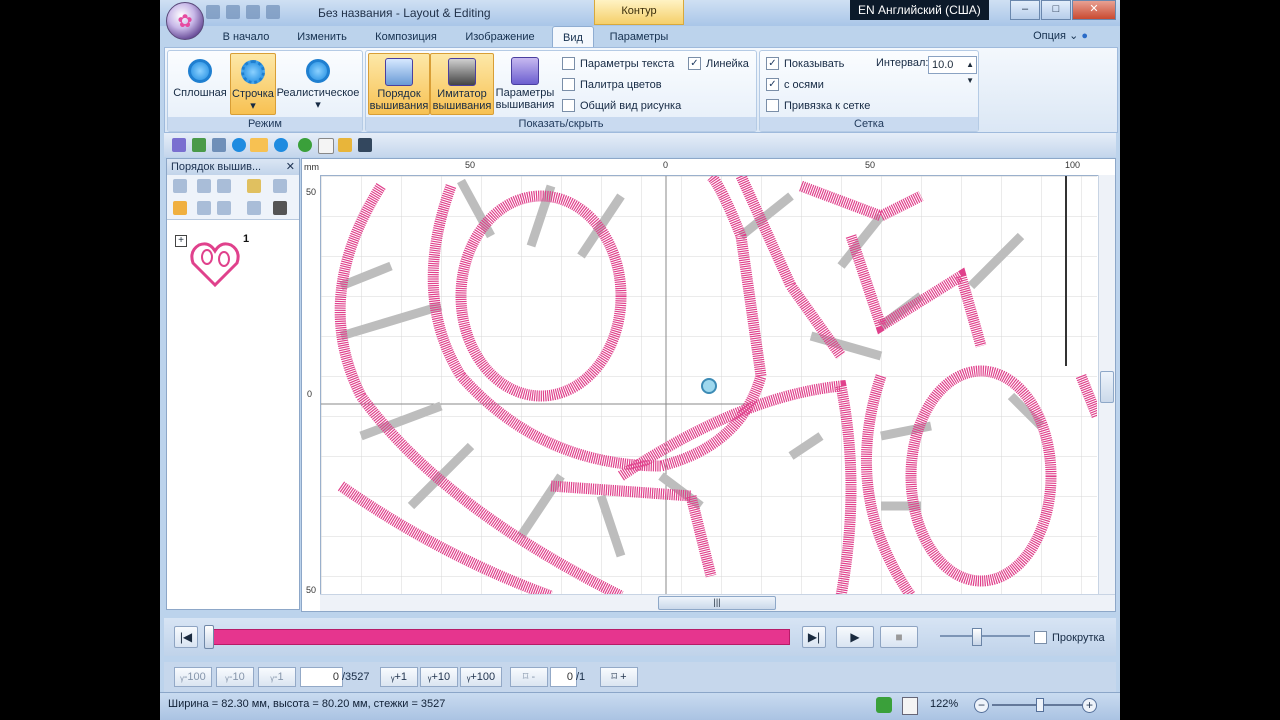 The image size is (1280, 720). Describe the element at coordinates (290, 167) in the screenshot. I see `pane-close-icon: ✕` at that location.